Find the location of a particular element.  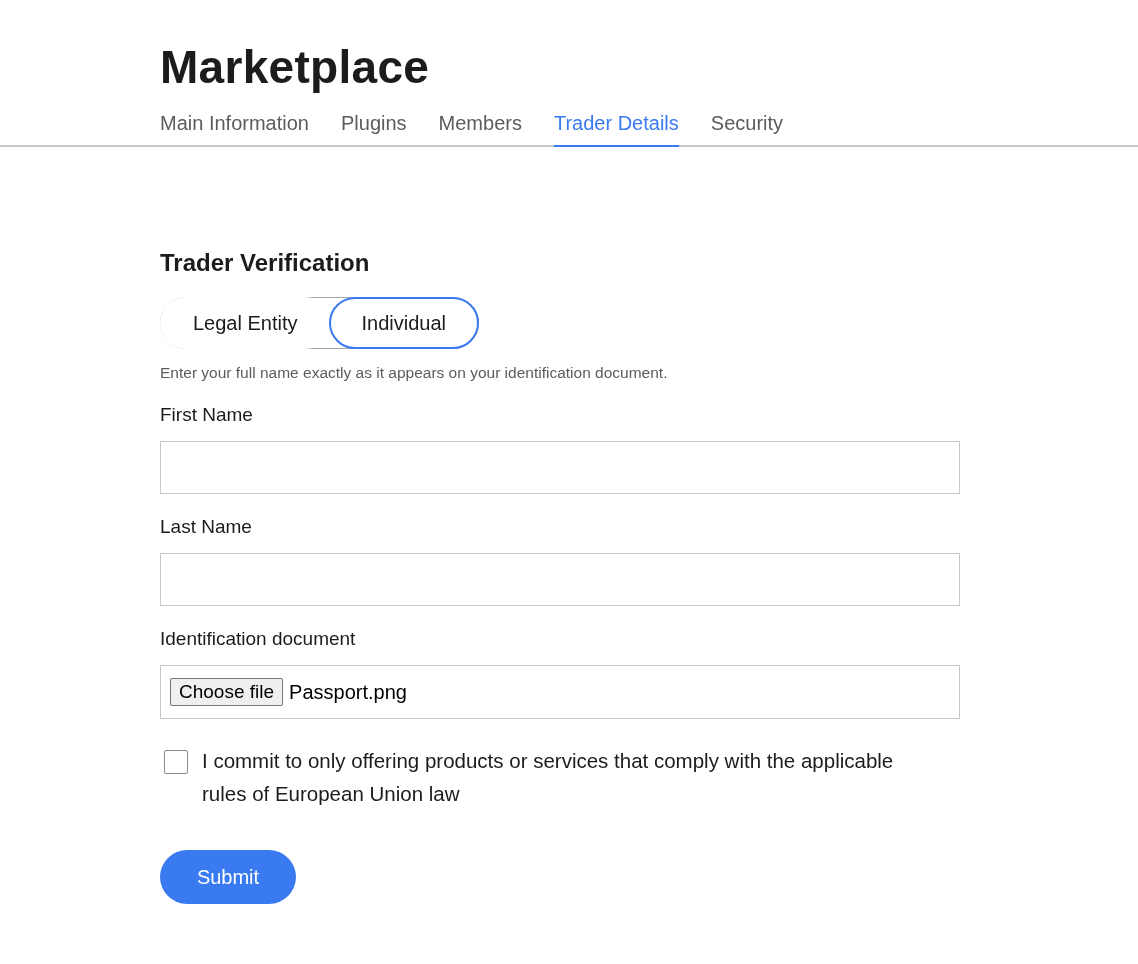

tab: Members is located at coordinates (480, 129).